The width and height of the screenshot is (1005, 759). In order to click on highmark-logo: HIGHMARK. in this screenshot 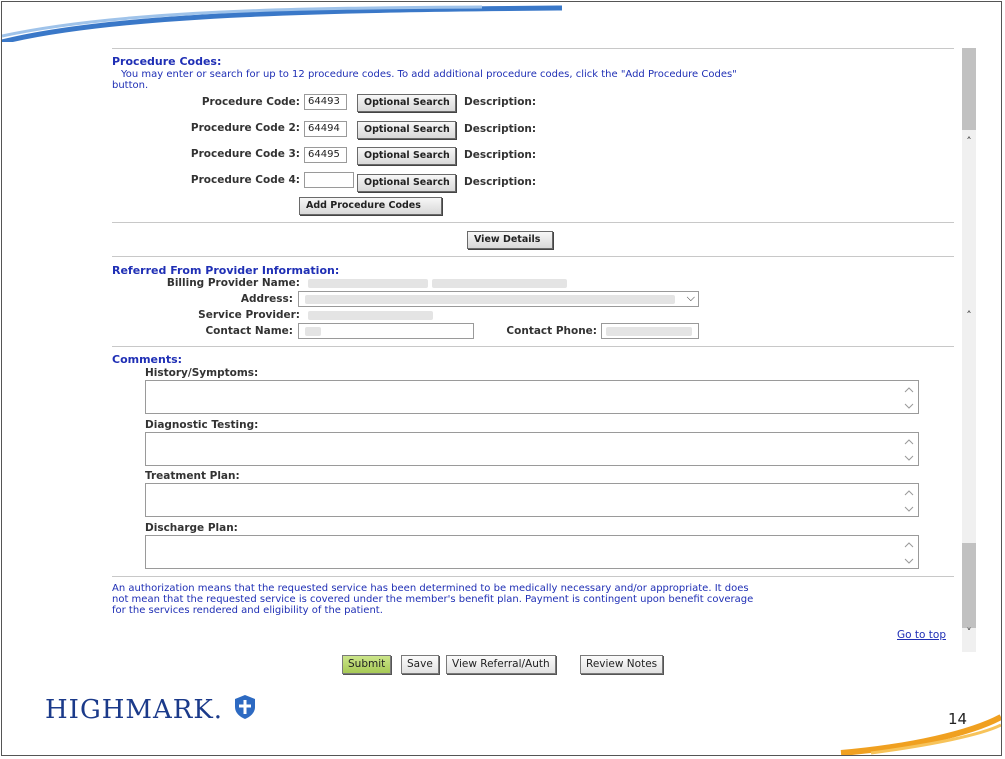, I will do `click(150, 709)`.